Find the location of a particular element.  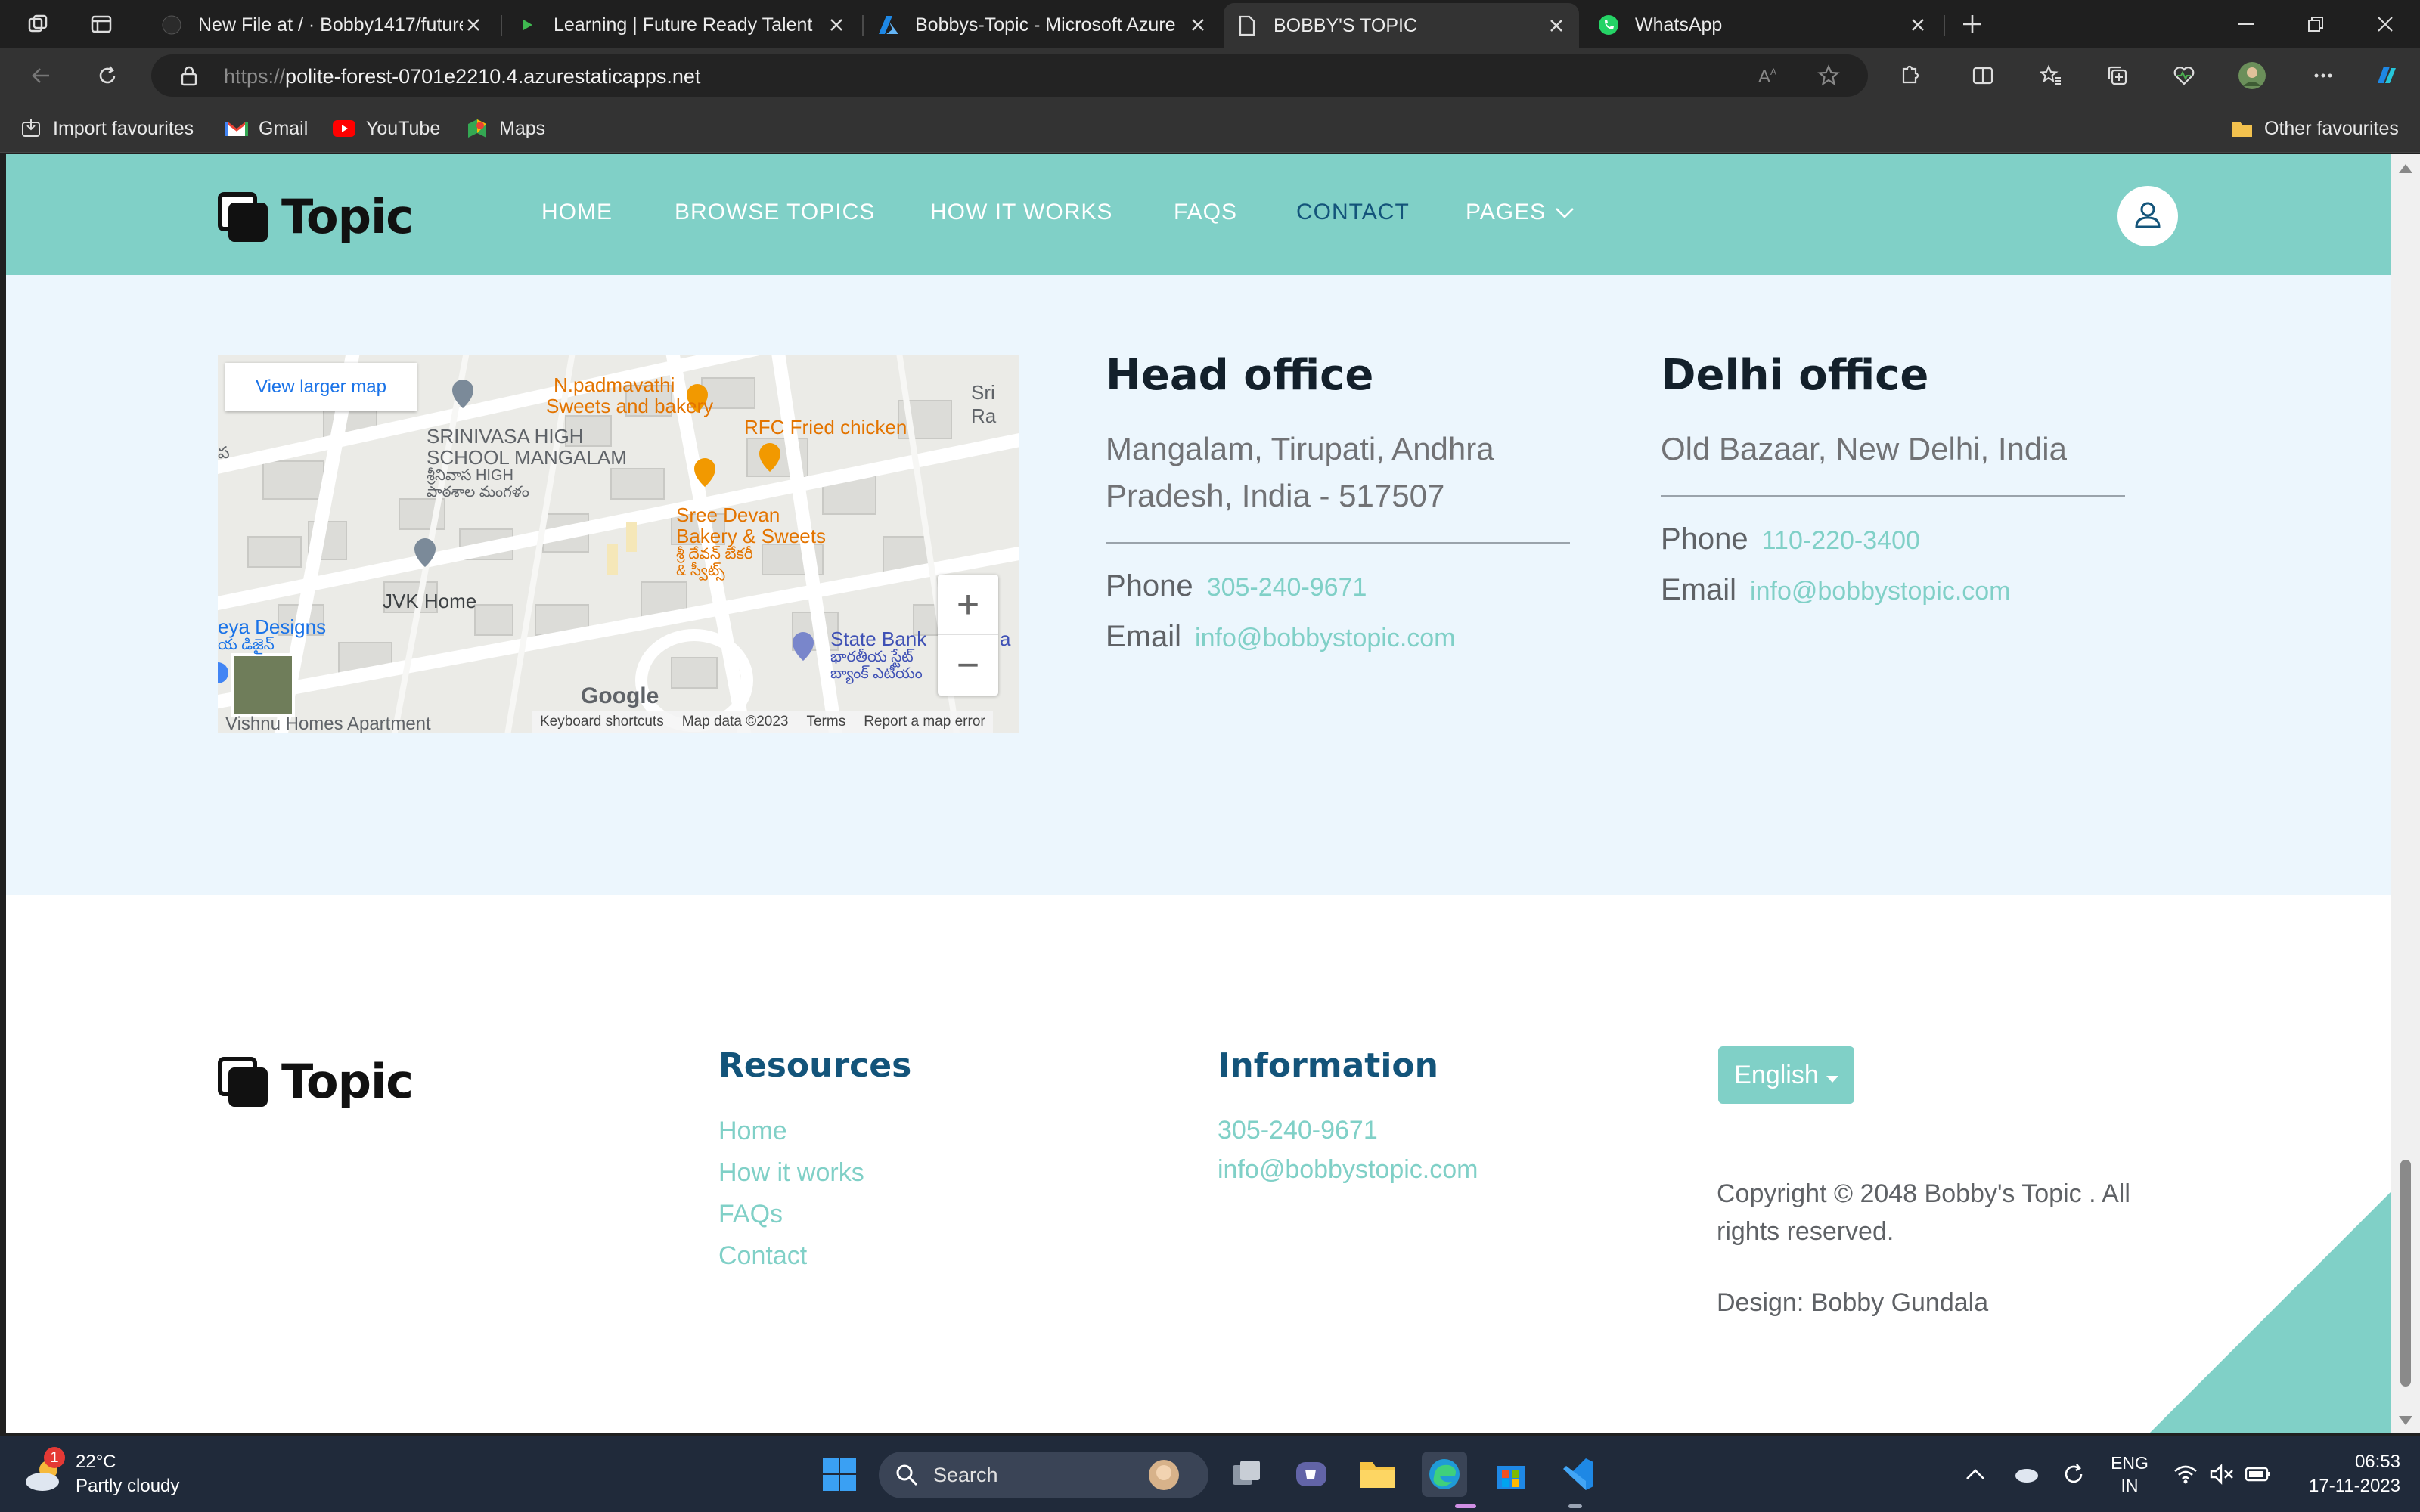

phone-link: 110-220-3400 is located at coordinates (1841, 541).